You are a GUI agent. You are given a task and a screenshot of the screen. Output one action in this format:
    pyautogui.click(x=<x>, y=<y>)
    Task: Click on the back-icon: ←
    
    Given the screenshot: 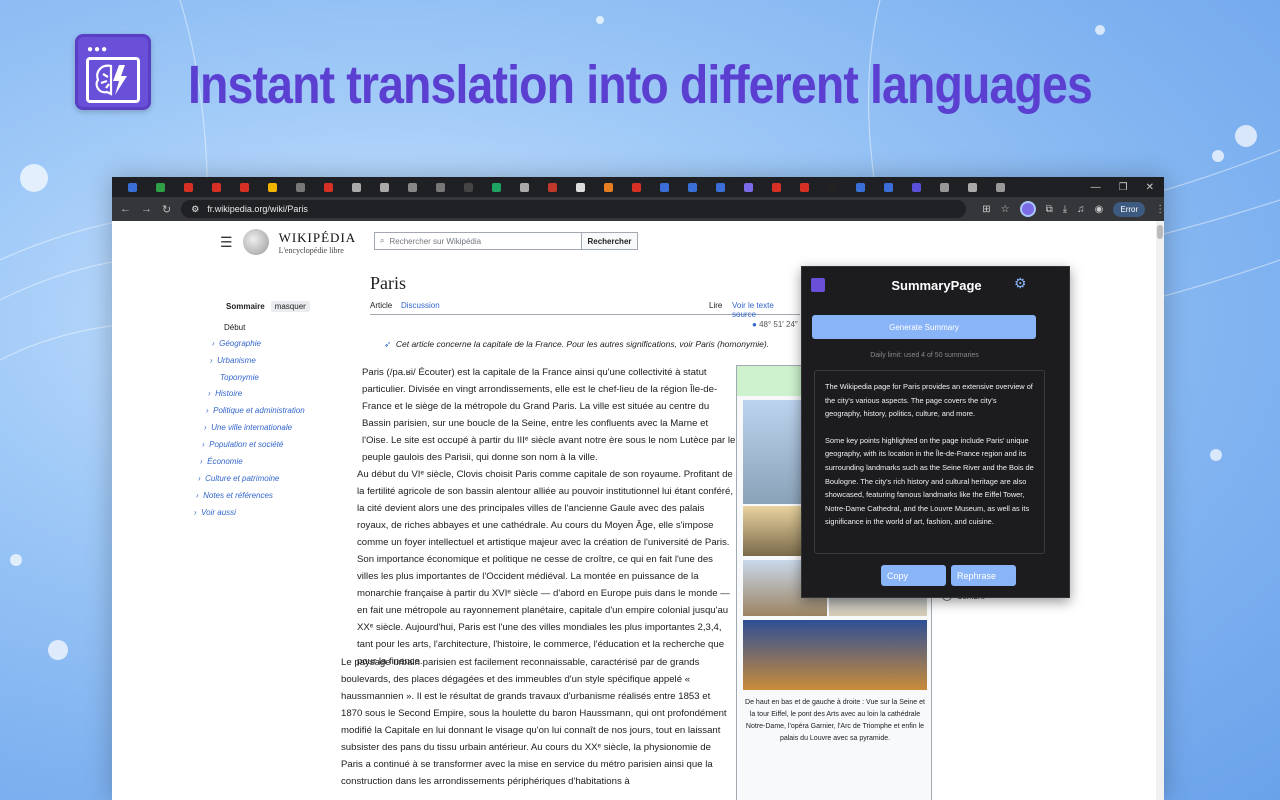 What is the action you would take?
    pyautogui.click(x=125, y=209)
    